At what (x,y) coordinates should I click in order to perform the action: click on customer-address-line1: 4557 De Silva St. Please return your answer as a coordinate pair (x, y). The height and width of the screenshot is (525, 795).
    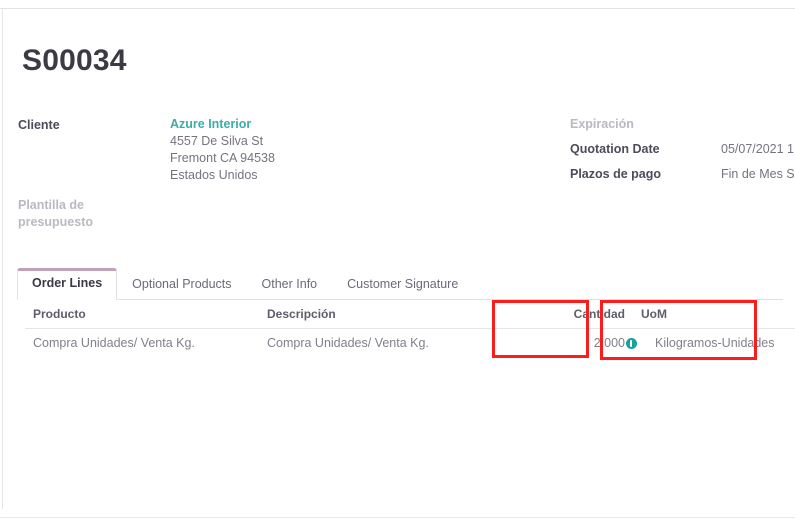
    Looking at the image, I should click on (217, 141).